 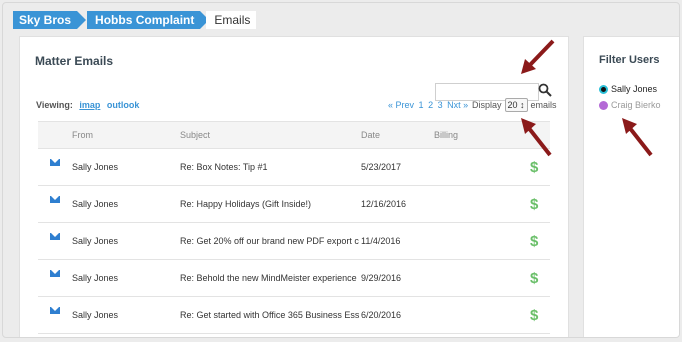 What do you see at coordinates (636, 105) in the screenshot?
I see `filter-user-name: Craig Bierko` at bounding box center [636, 105].